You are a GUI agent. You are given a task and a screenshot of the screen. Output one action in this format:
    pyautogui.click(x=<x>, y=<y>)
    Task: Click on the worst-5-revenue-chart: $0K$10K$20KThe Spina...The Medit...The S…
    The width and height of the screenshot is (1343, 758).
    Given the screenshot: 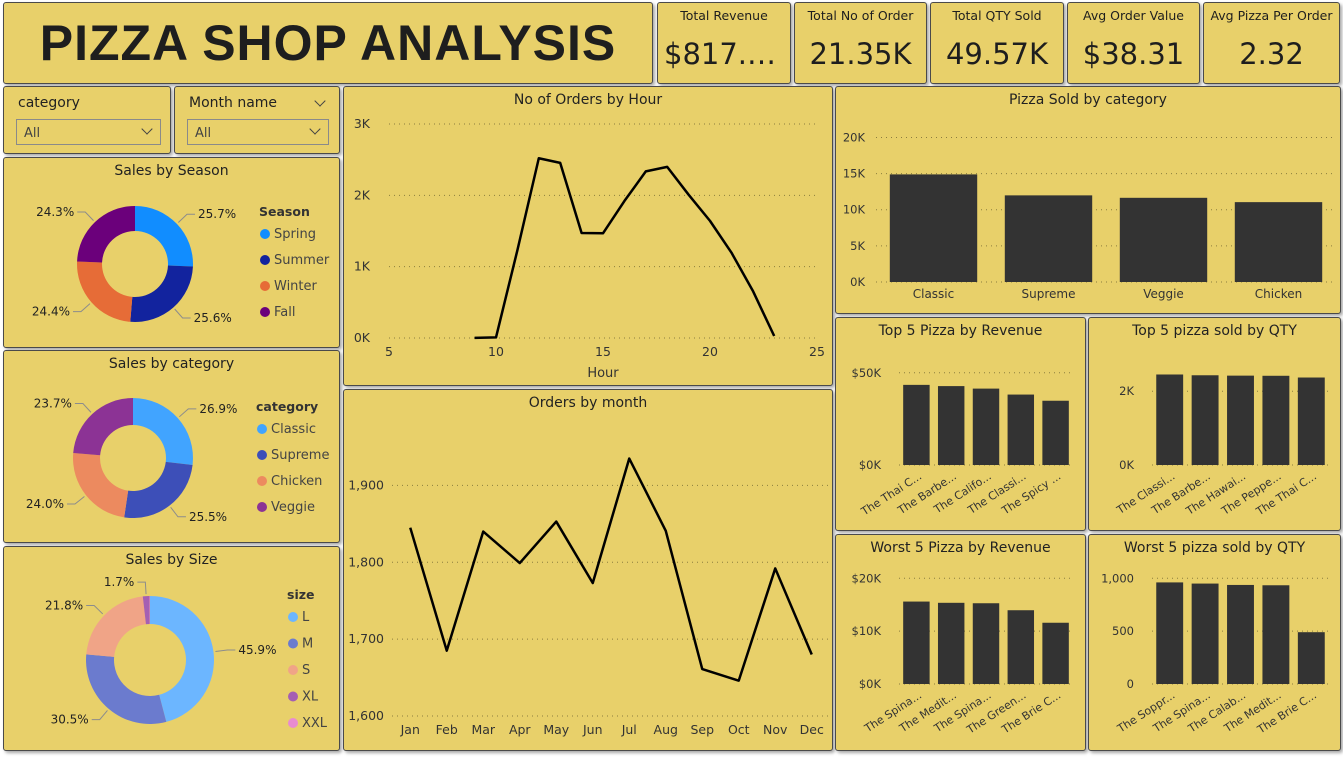 What is the action you would take?
    pyautogui.click(x=961, y=643)
    